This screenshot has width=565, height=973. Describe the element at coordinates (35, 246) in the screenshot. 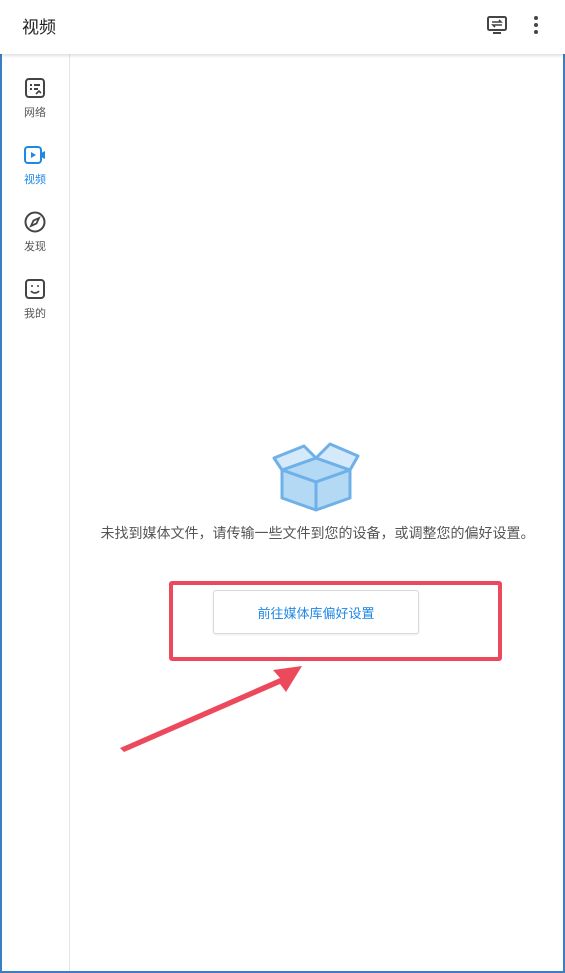

I see `sidebar-item-label: 发现` at that location.